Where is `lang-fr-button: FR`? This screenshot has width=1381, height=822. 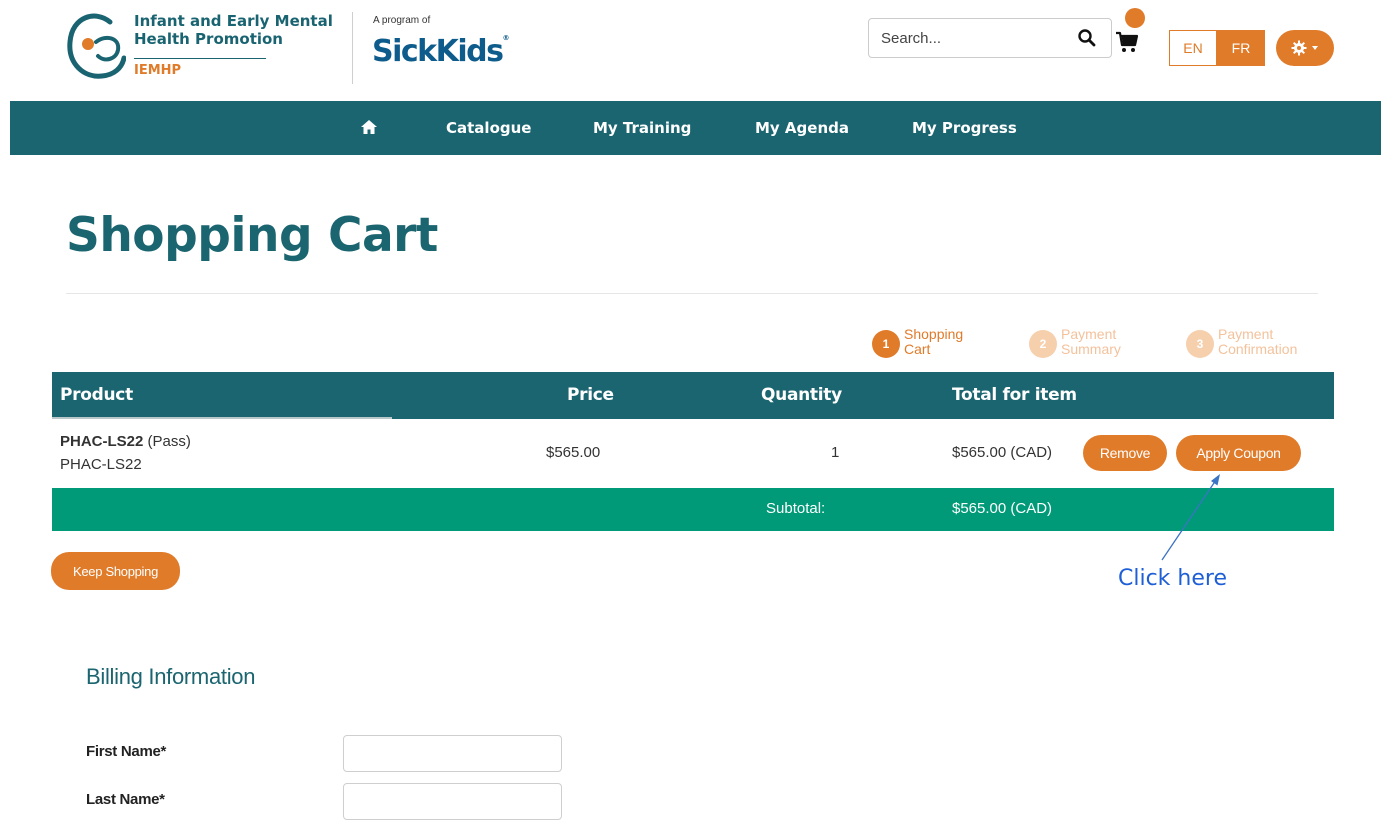 lang-fr-button: FR is located at coordinates (1241, 48).